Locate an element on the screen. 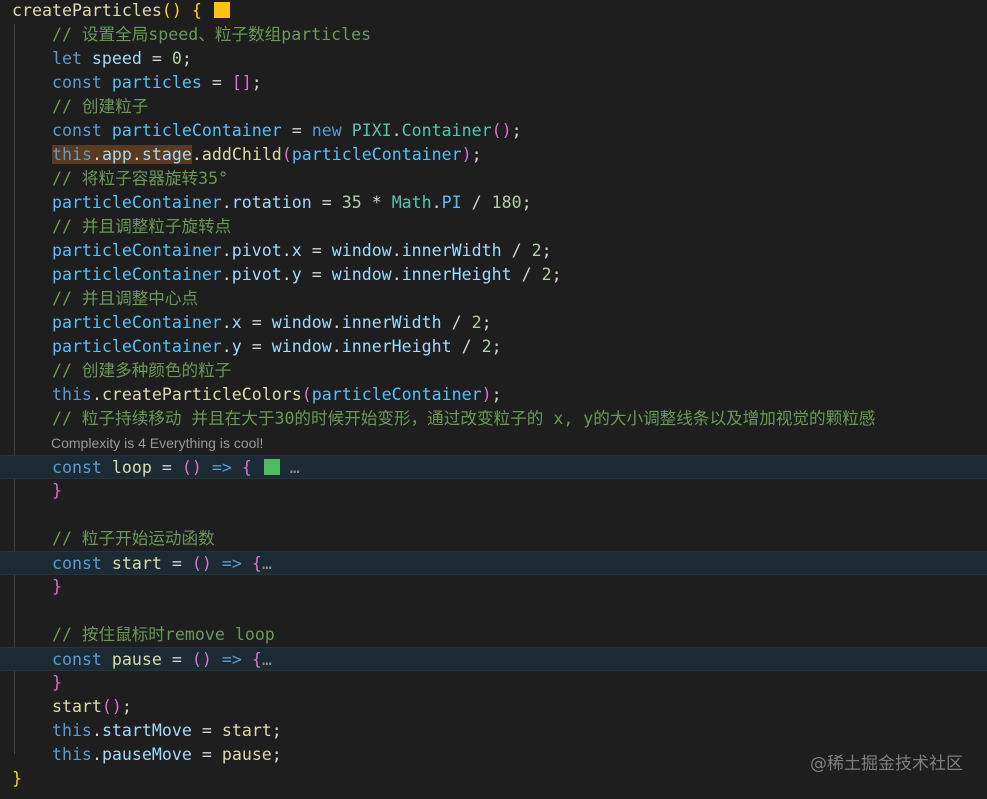  code-token: PI is located at coordinates (451, 202).